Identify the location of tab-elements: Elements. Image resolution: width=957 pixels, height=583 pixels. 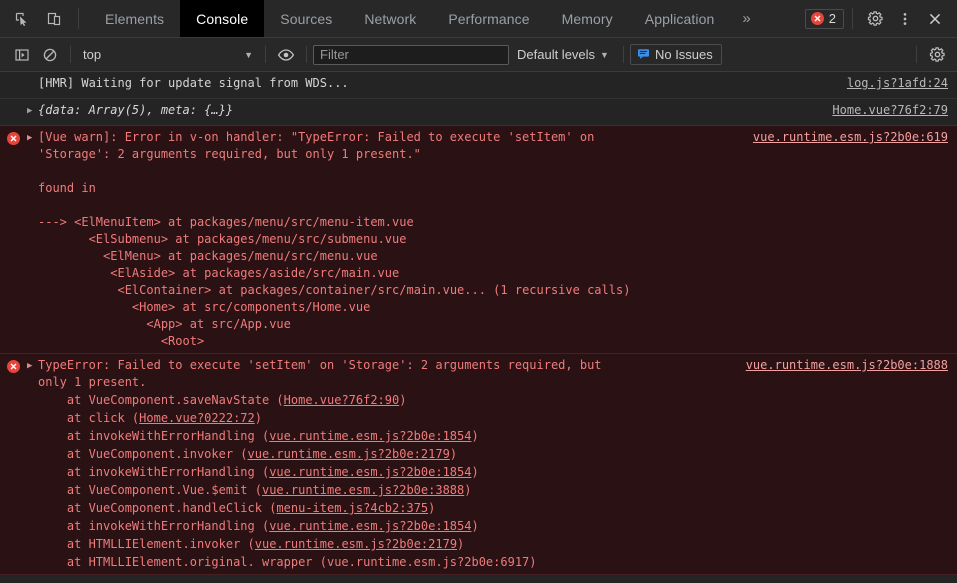
(134, 18).